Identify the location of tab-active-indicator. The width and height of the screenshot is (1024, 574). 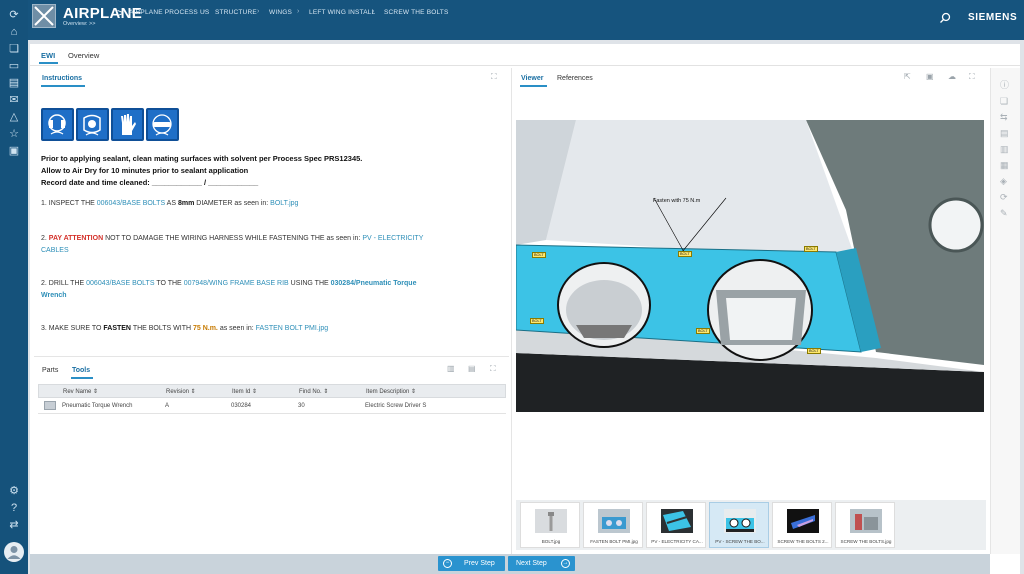
(63, 86).